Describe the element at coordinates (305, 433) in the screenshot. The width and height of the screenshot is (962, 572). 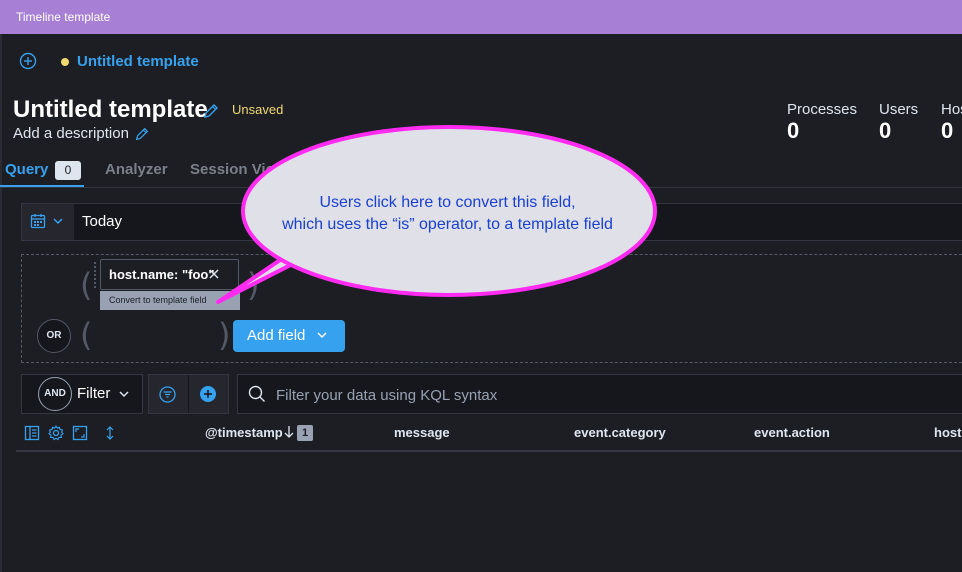
I see `sort-order-badge: 1` at that location.